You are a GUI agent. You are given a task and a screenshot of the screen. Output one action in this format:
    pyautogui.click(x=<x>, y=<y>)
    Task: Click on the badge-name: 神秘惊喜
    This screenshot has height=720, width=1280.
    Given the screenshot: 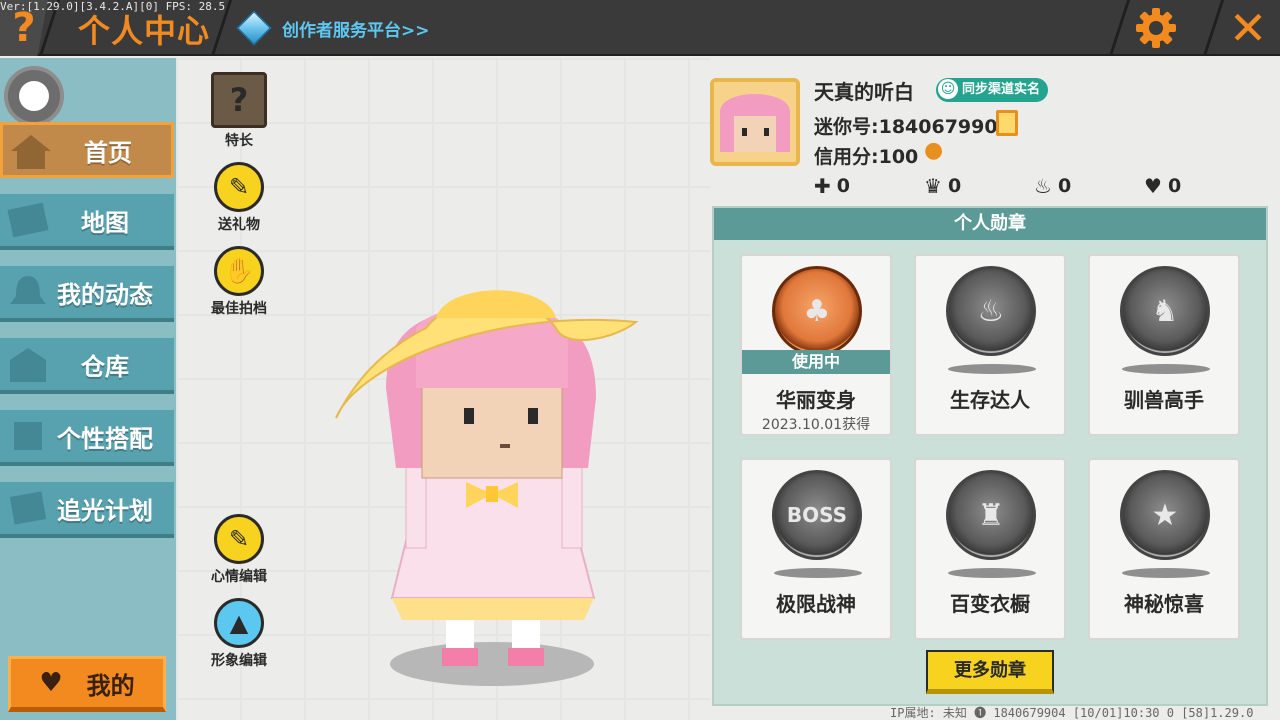 What is the action you would take?
    pyautogui.click(x=1164, y=604)
    